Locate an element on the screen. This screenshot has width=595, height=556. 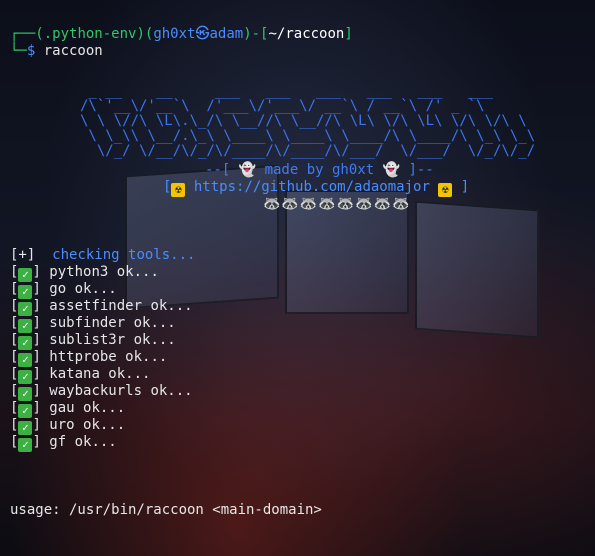
made-by-line: --[ 👻 made by gh0xt 👻 ]-- is located at coordinates (319, 170).